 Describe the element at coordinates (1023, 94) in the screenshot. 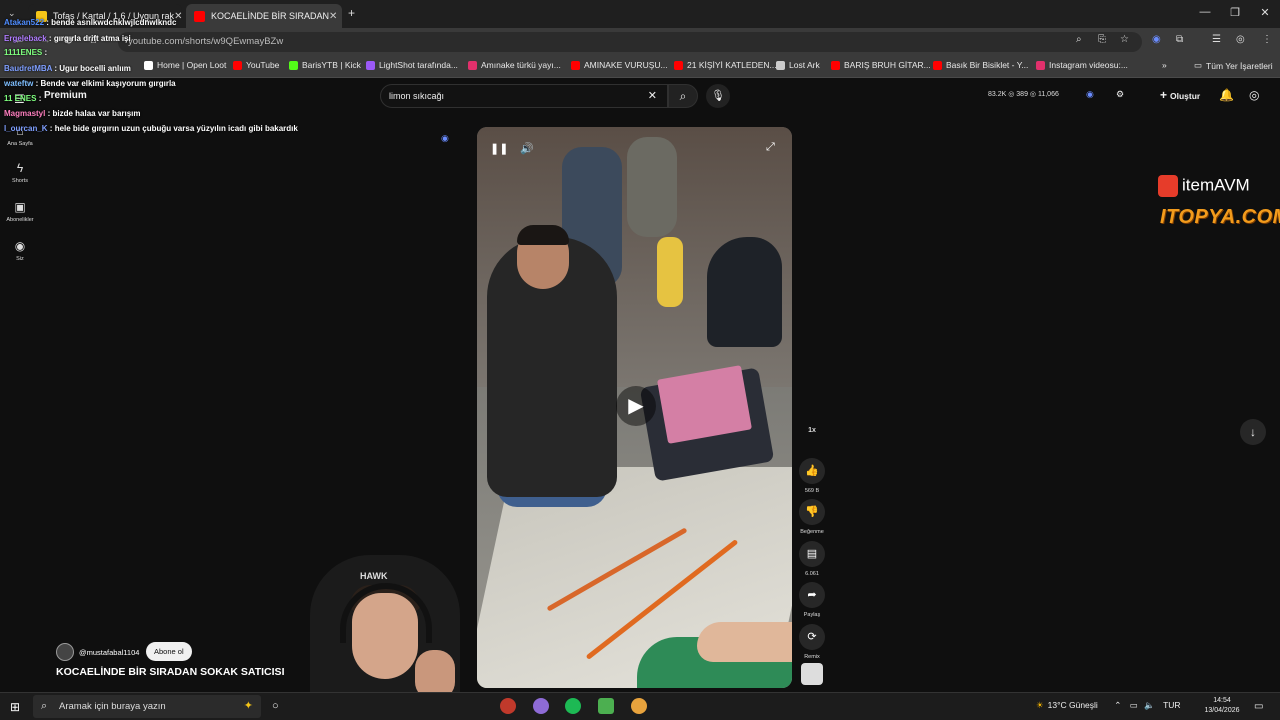

I see `extension-stats: 83.2K ◎ 389 ◎ 11,066` at that location.